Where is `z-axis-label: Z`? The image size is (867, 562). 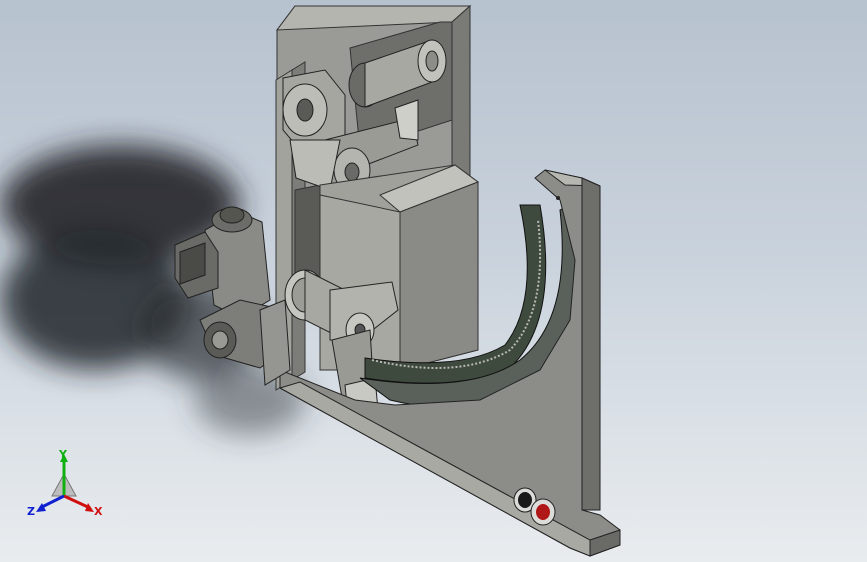 z-axis-label: Z is located at coordinates (31, 511).